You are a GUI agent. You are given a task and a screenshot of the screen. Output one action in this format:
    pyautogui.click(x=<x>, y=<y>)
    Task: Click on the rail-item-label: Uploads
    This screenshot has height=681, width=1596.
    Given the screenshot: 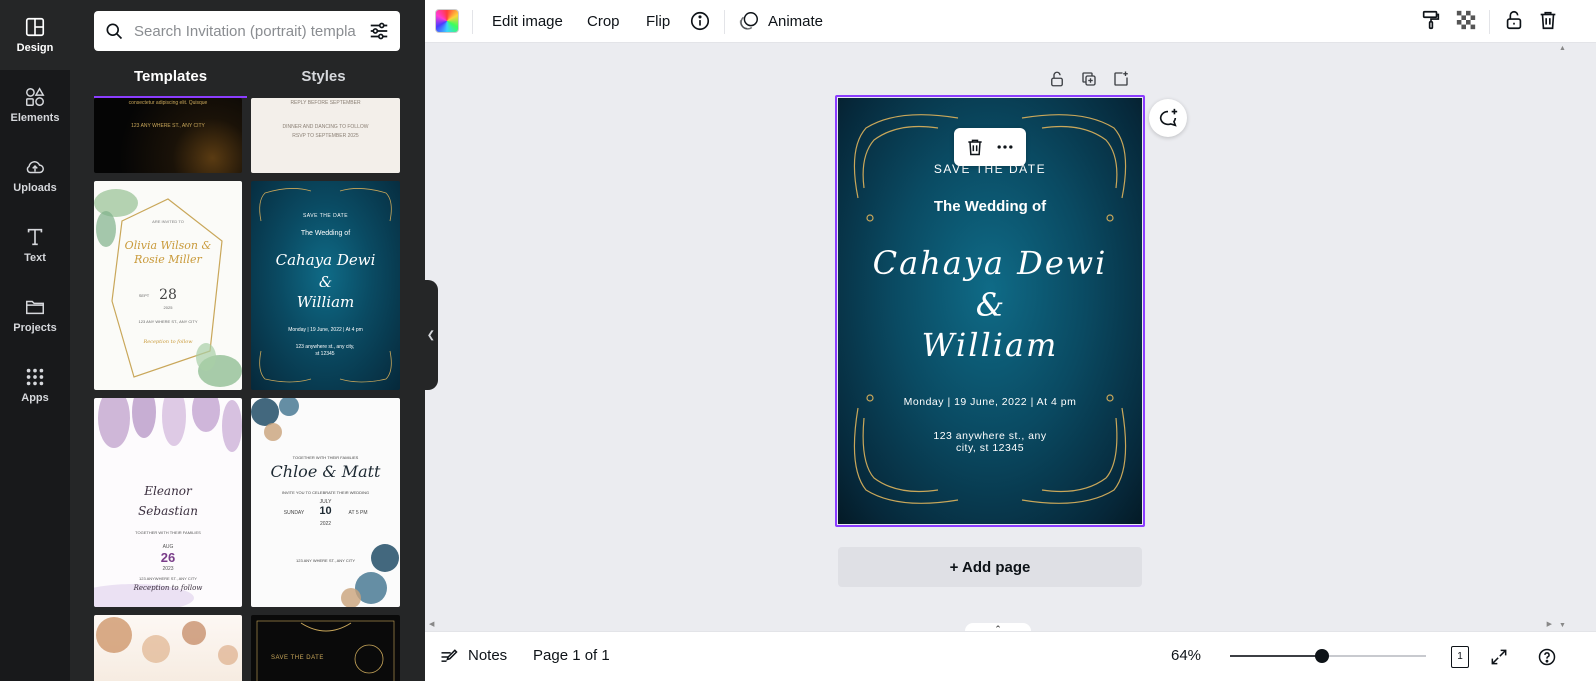 What is the action you would take?
    pyautogui.click(x=35, y=188)
    